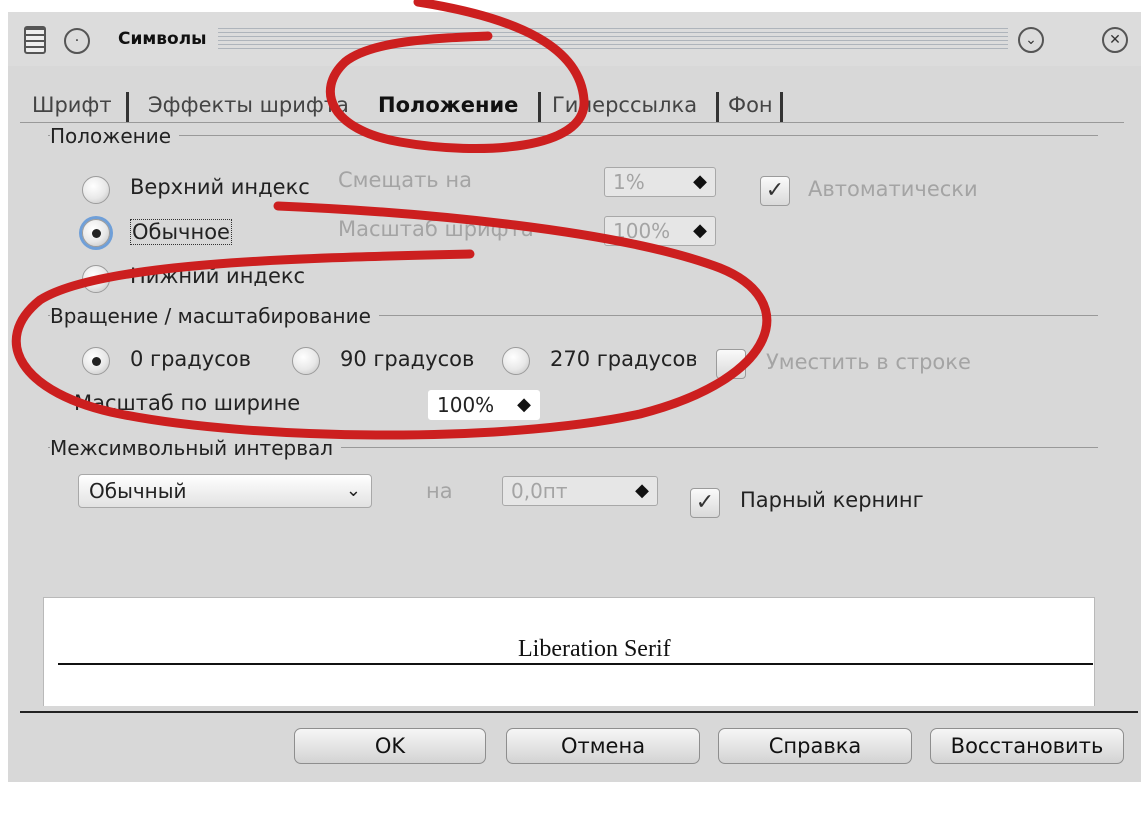 Image resolution: width=1141 pixels, height=821 pixels. I want to click on rotate-270-label: 270 градусов, so click(623, 359).